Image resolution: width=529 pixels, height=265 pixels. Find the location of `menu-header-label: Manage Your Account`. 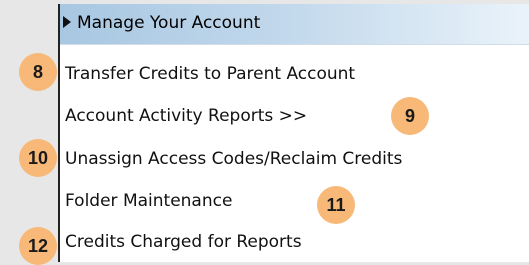

menu-header-label: Manage Your Account is located at coordinates (169, 23).